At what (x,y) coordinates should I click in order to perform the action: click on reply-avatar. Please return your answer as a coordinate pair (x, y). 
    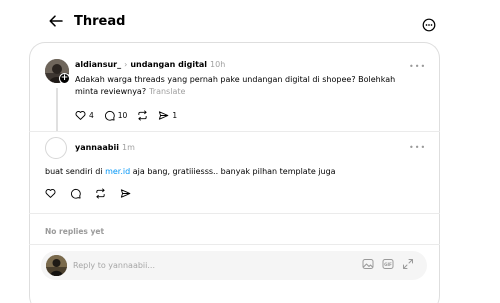
    Looking at the image, I should click on (56, 148).